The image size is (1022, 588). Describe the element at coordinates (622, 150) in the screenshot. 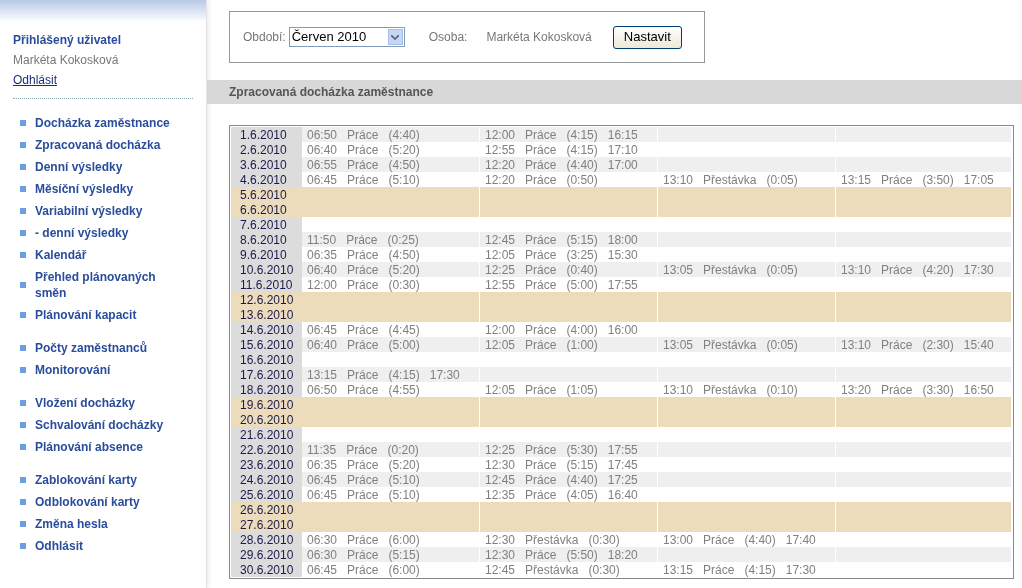

I see `end-time: 17:10` at that location.